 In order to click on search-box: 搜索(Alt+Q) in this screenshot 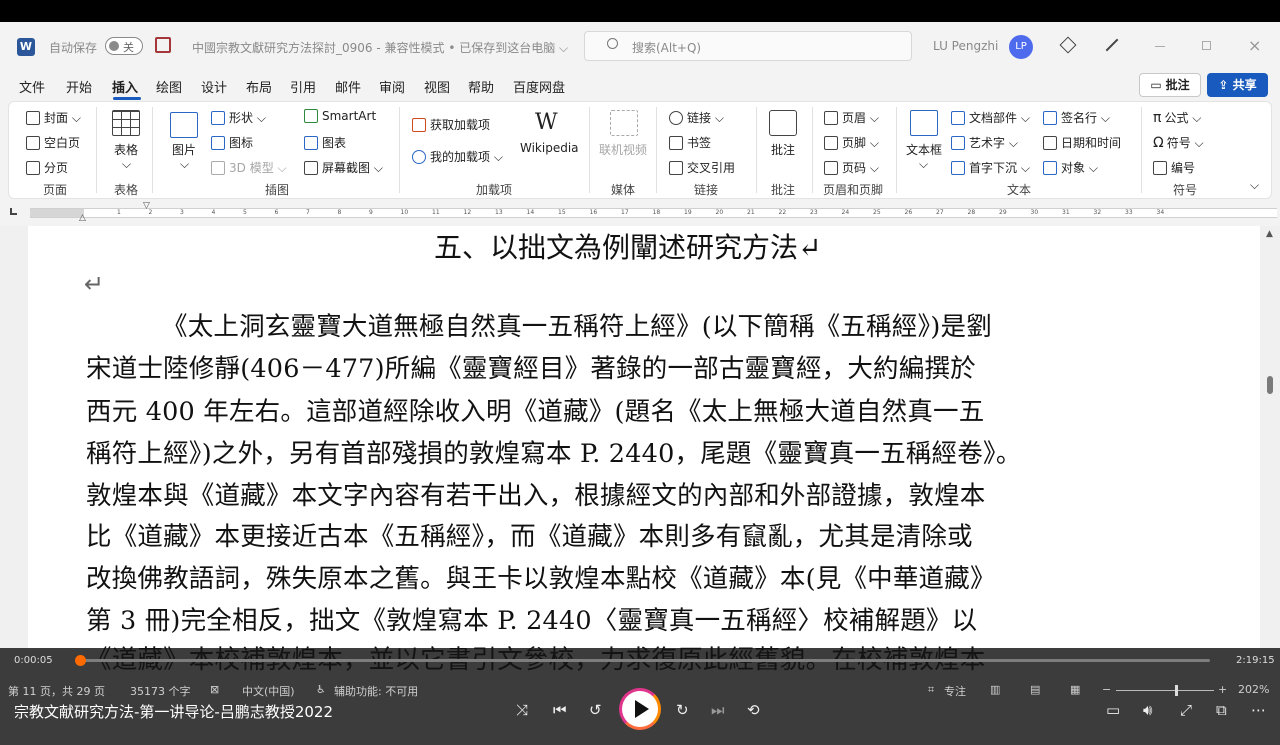, I will do `click(748, 46)`.